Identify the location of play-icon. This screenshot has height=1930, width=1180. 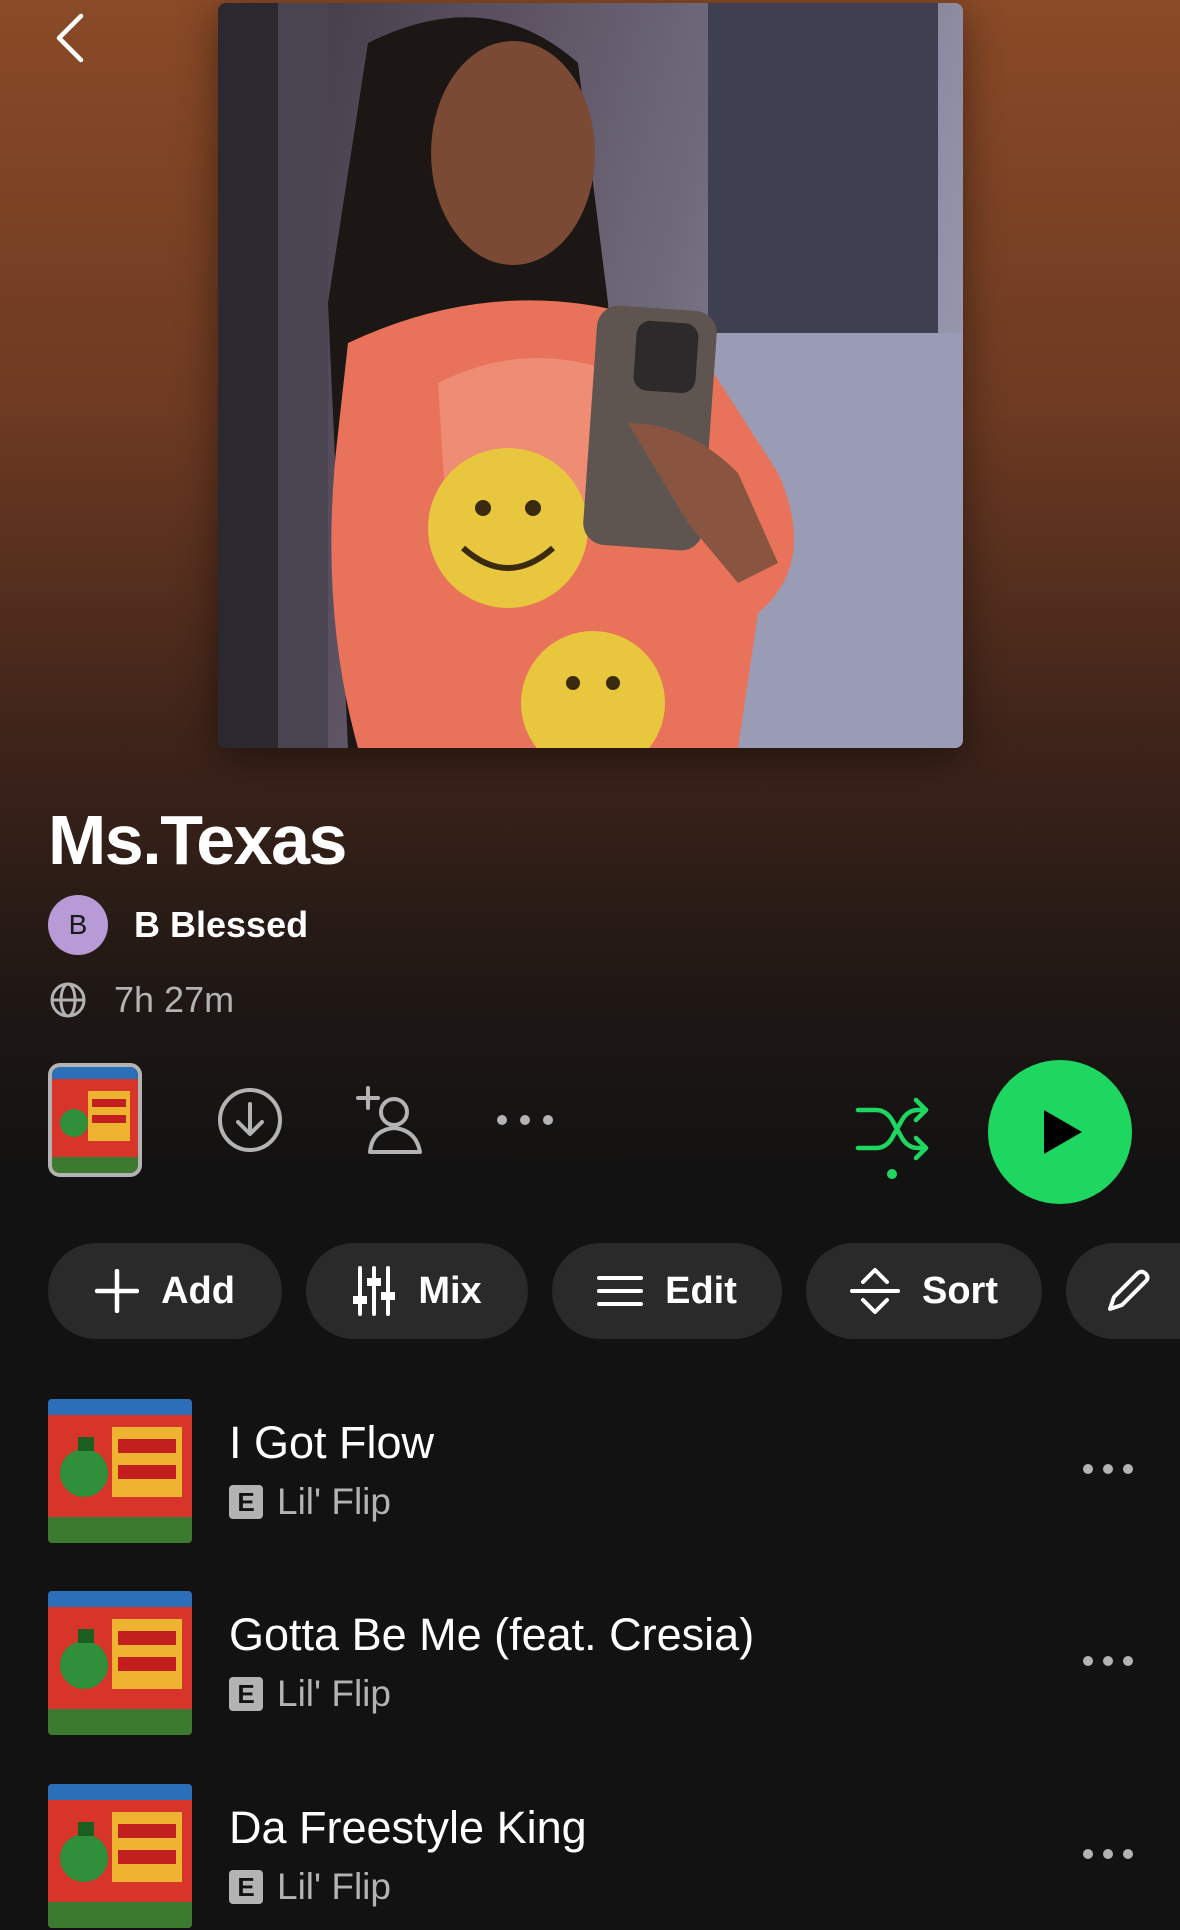
(1063, 1132).